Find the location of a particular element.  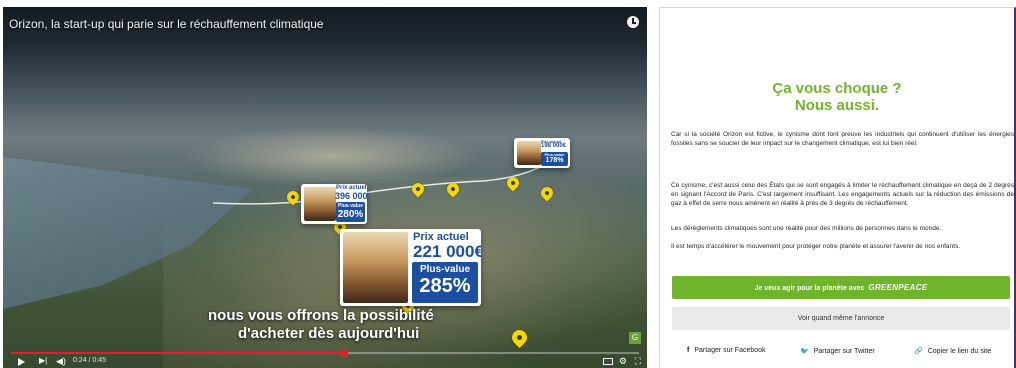

plus-value-box: Plus-value 280% is located at coordinates (350, 212).